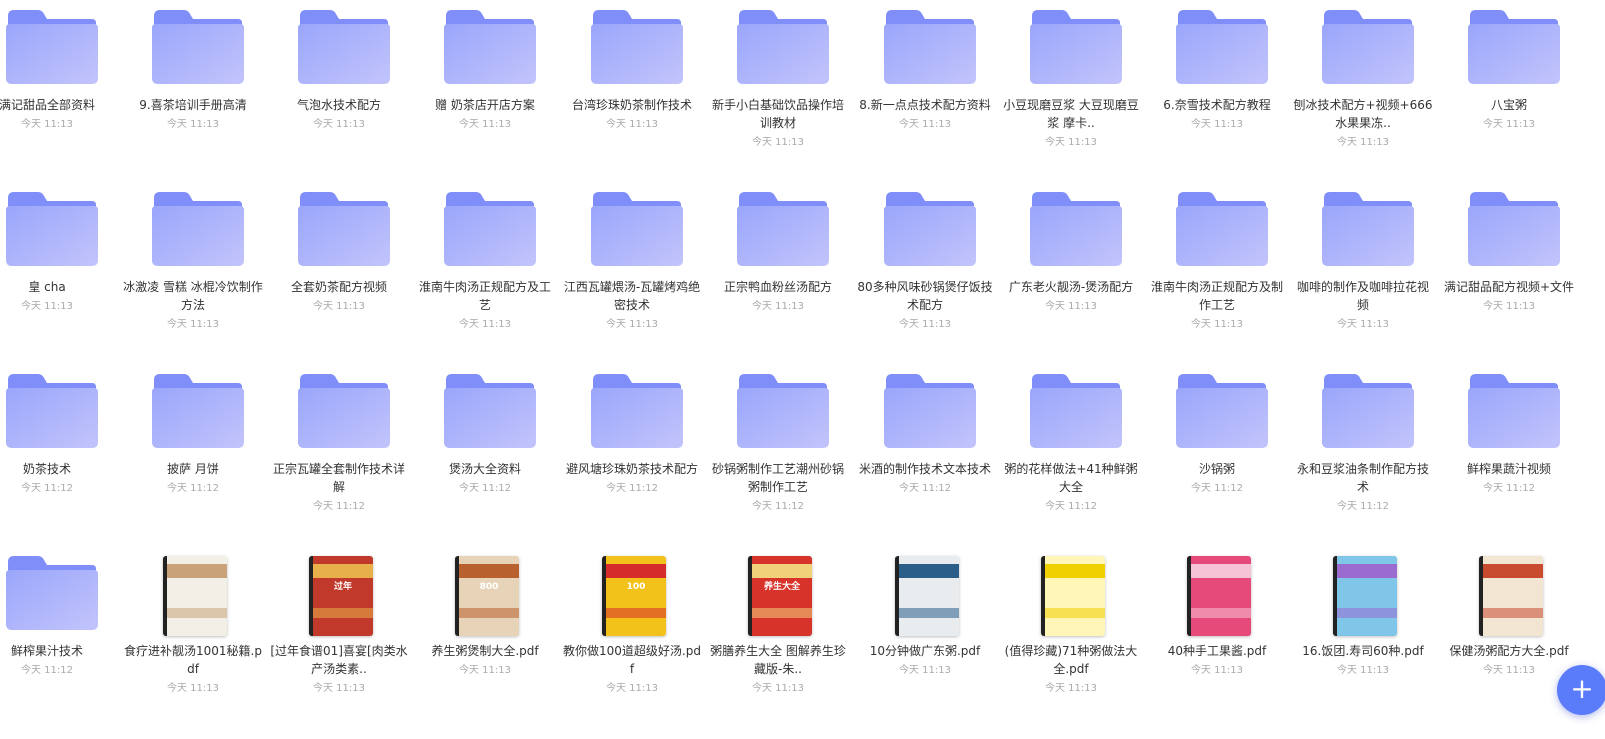 The image size is (1605, 739). I want to click on item-name: 10分钟做广东粥.pdf, so click(925, 651).